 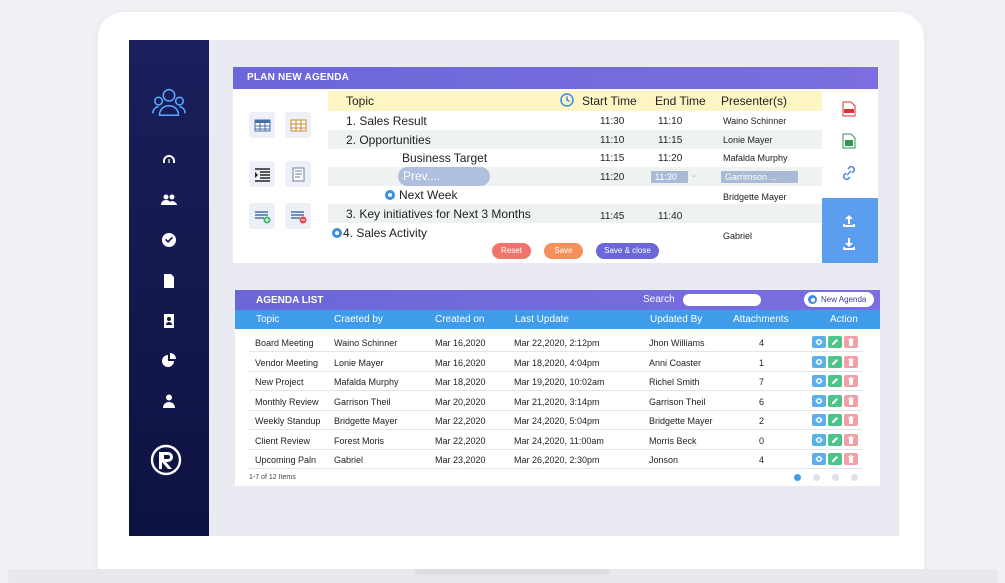 I want to click on end-time-field: 11:30, so click(x=669, y=177).